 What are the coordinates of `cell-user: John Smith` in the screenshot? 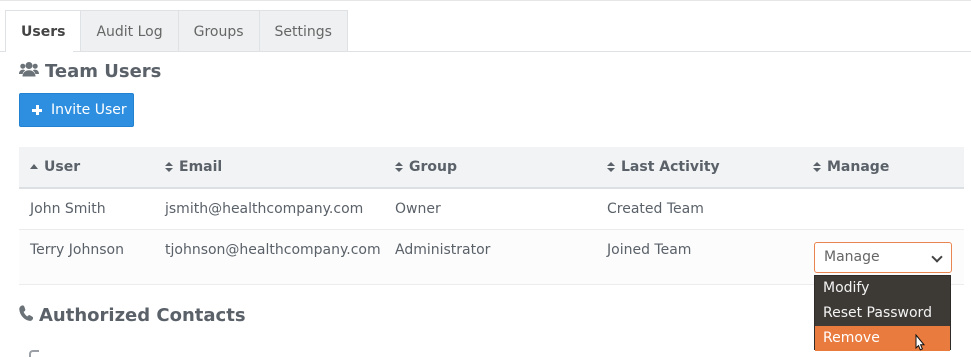 It's located at (68, 209).